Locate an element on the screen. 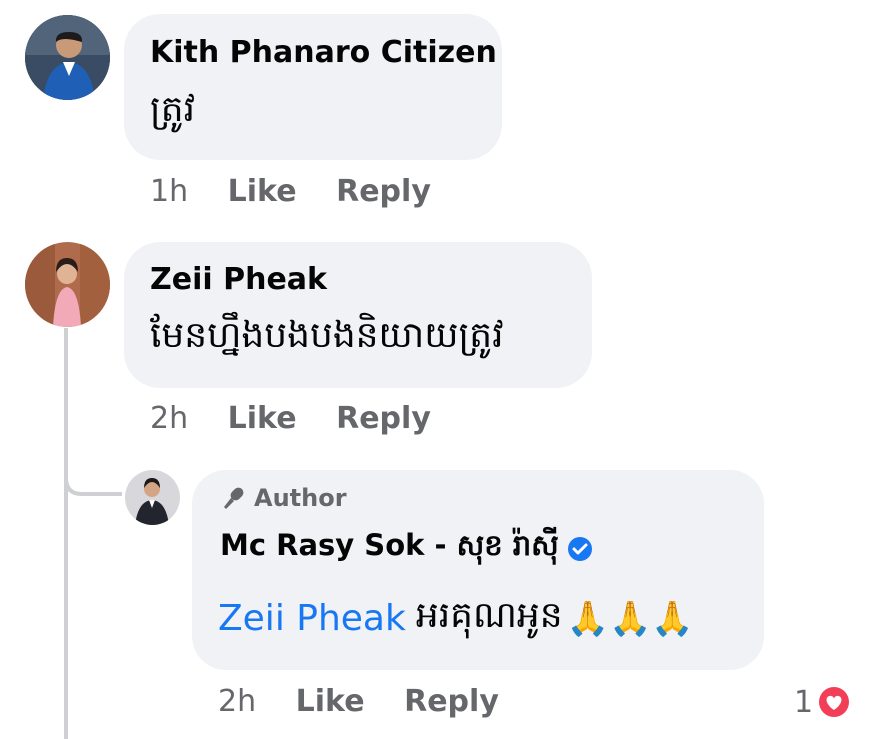 Image resolution: width=880 pixels, height=739 pixels. thread-line is located at coordinates (66, 533).